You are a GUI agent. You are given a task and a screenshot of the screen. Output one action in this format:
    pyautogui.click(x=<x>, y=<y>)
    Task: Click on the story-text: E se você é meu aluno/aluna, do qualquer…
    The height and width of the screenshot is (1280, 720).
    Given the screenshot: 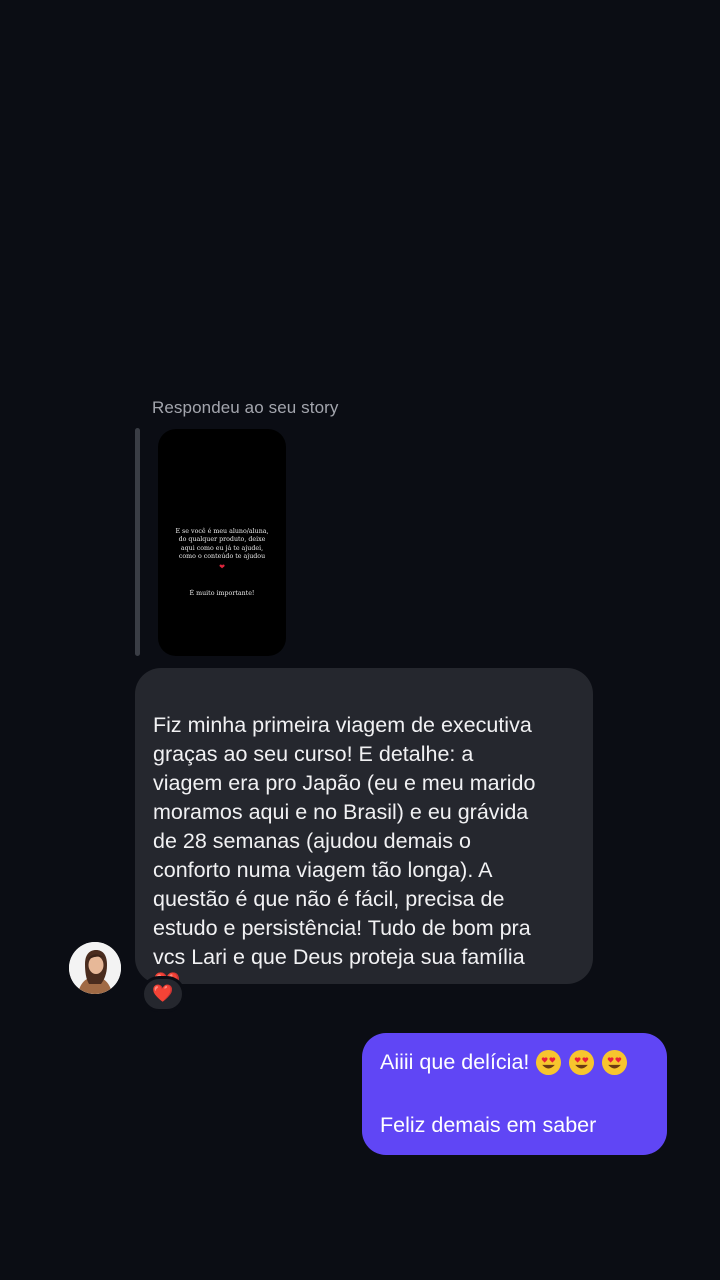 What is the action you would take?
    pyautogui.click(x=222, y=544)
    